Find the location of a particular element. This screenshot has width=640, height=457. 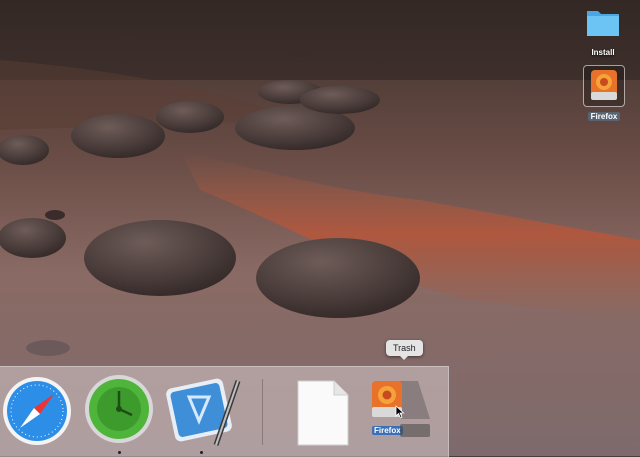

desktop-icon-label: Firefox is located at coordinates (604, 116).